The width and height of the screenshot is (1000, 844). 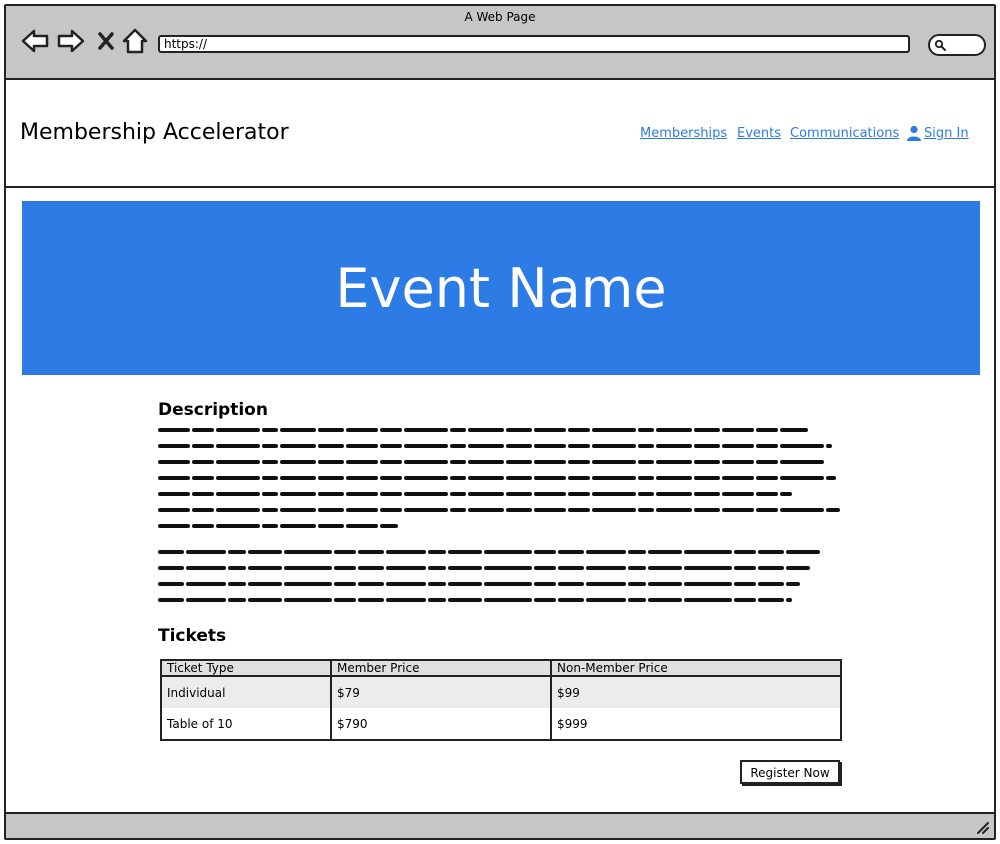 I want to click on nav-events-link: Events, so click(x=759, y=133).